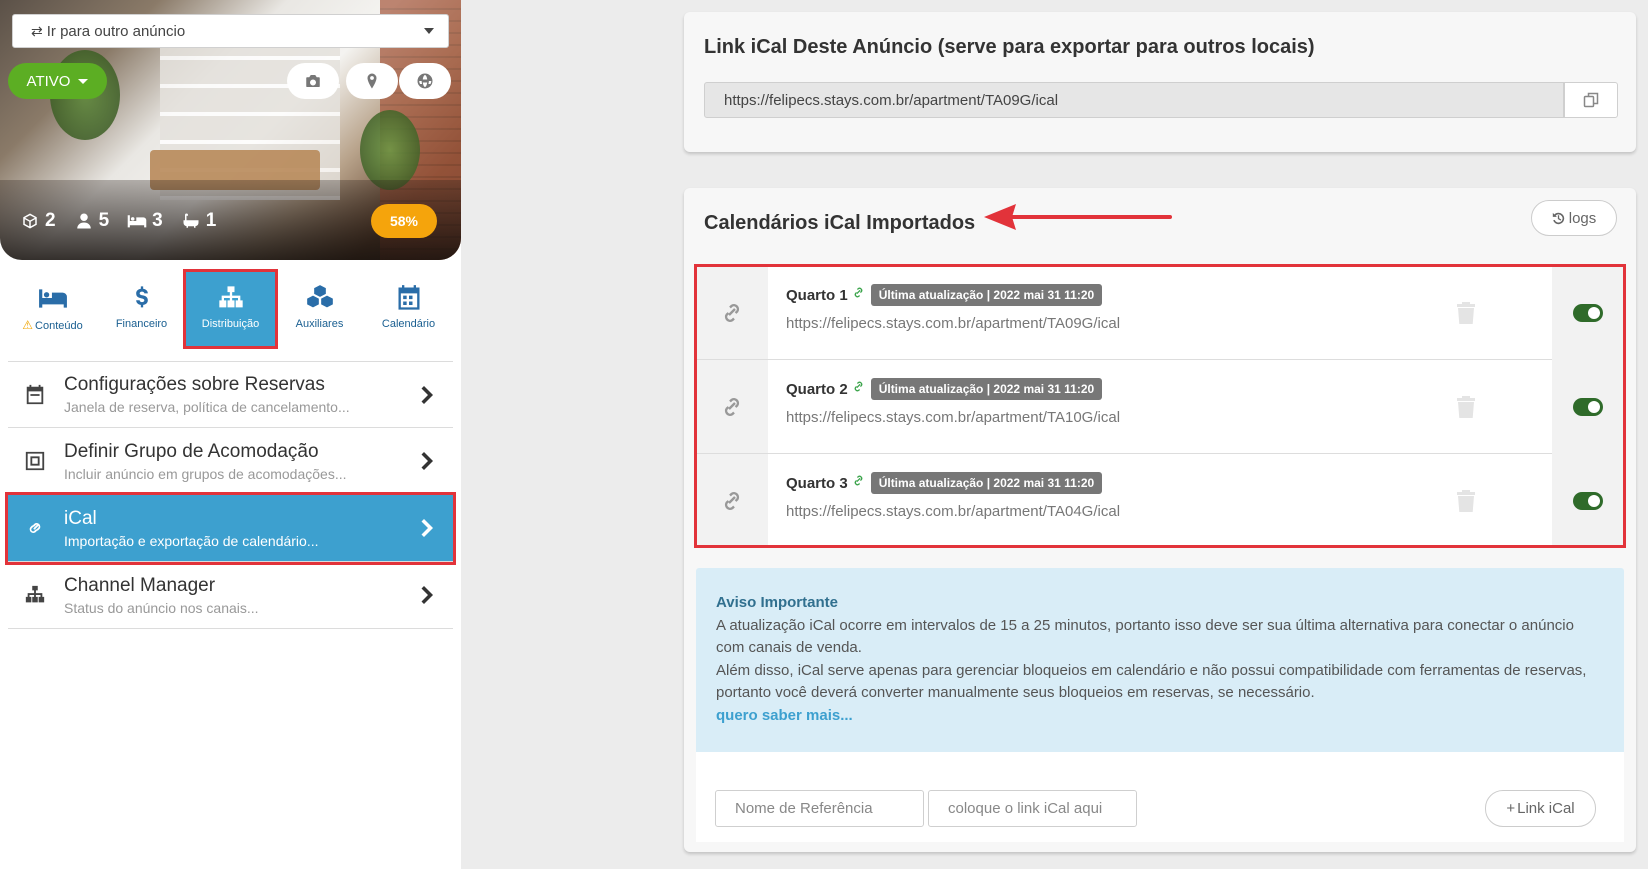 Image resolution: width=1648 pixels, height=869 pixels. What do you see at coordinates (140, 585) in the screenshot?
I see `menu-item-title: Channel Manager` at bounding box center [140, 585].